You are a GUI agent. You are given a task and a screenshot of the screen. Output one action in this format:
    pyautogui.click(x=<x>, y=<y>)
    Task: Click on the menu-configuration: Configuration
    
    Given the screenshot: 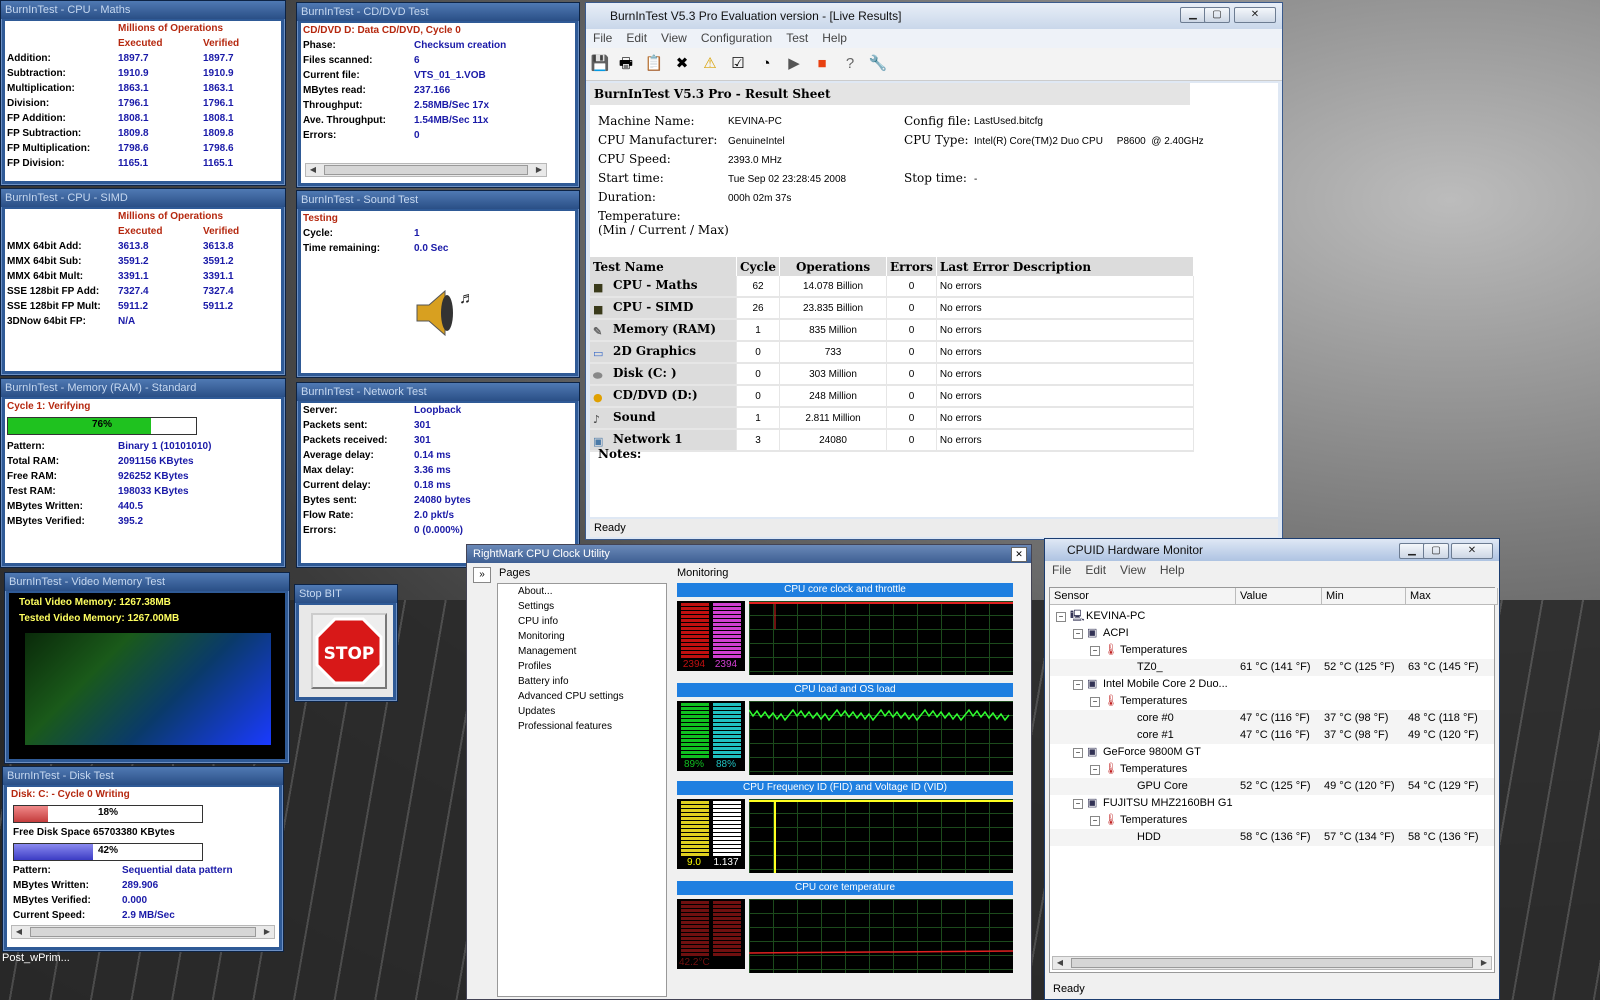 What is the action you would take?
    pyautogui.click(x=736, y=38)
    